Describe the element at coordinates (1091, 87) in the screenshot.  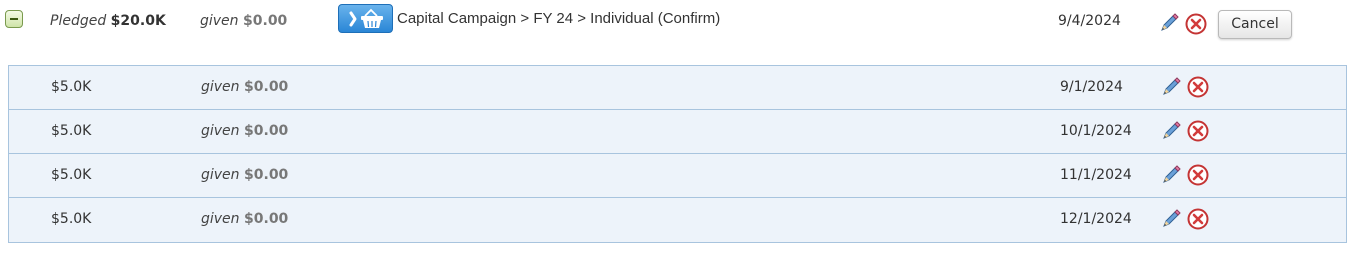
I see `installment-date: 9/1/2024` at that location.